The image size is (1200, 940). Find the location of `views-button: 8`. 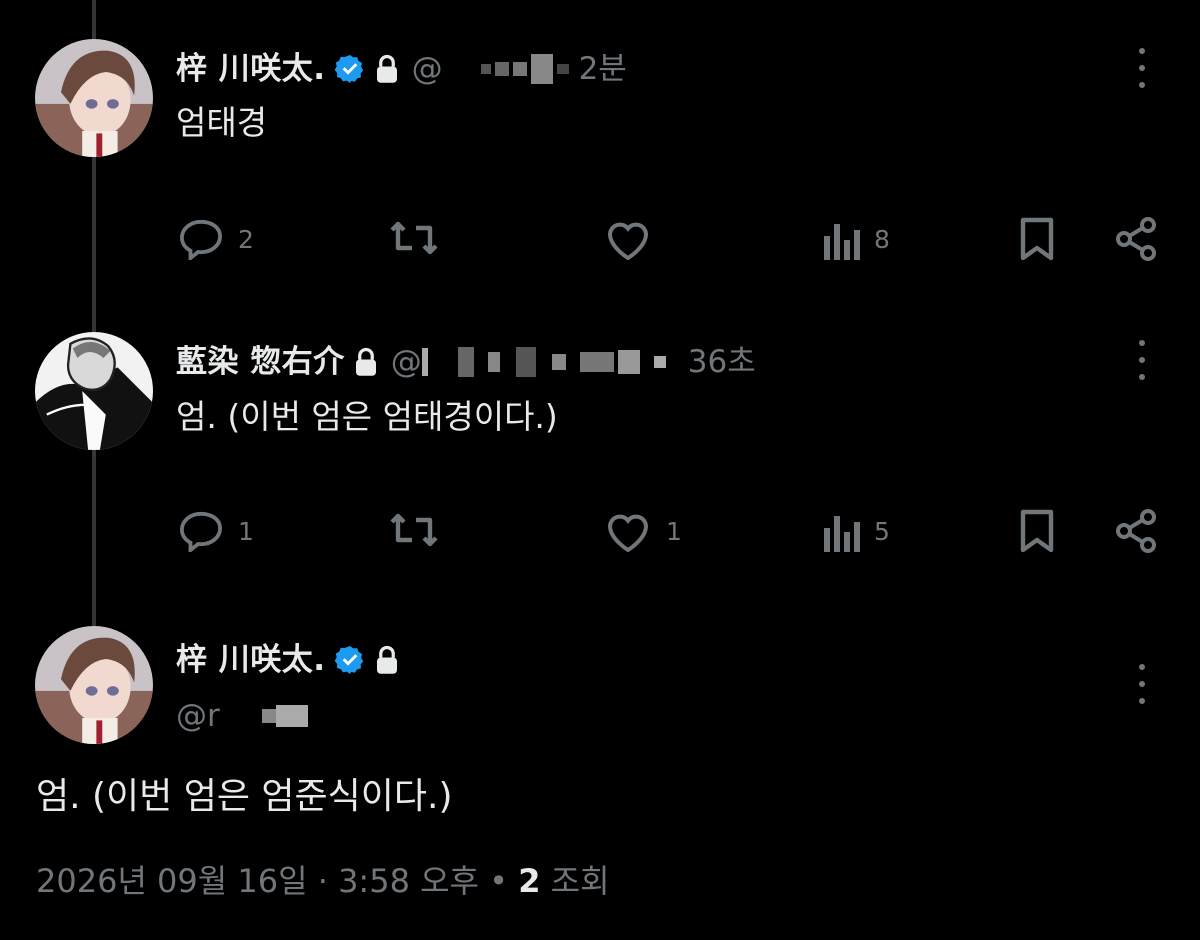

views-button: 8 is located at coordinates (856, 239).